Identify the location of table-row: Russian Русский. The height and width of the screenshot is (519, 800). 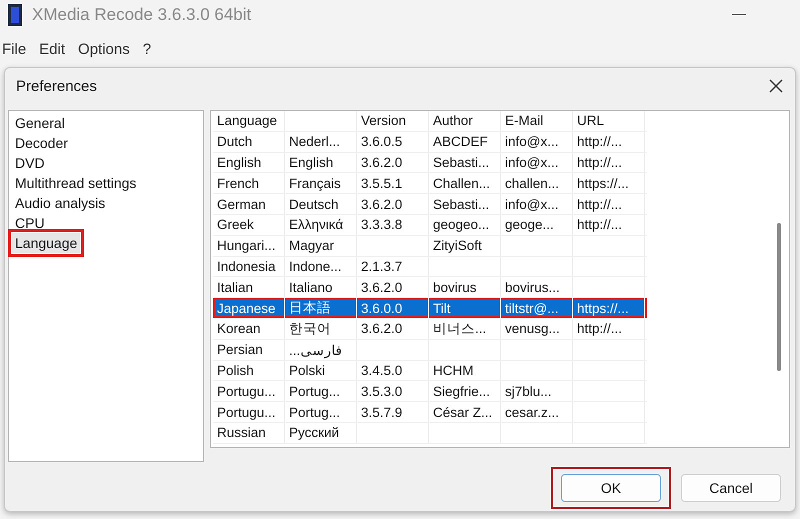
(430, 433).